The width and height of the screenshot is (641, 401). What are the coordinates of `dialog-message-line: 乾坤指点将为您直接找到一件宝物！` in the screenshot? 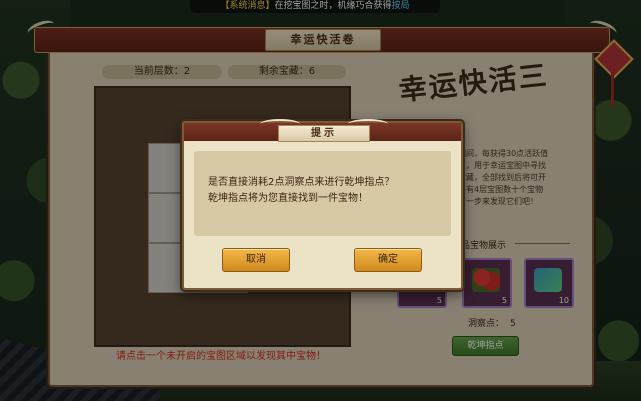 It's located at (288, 198).